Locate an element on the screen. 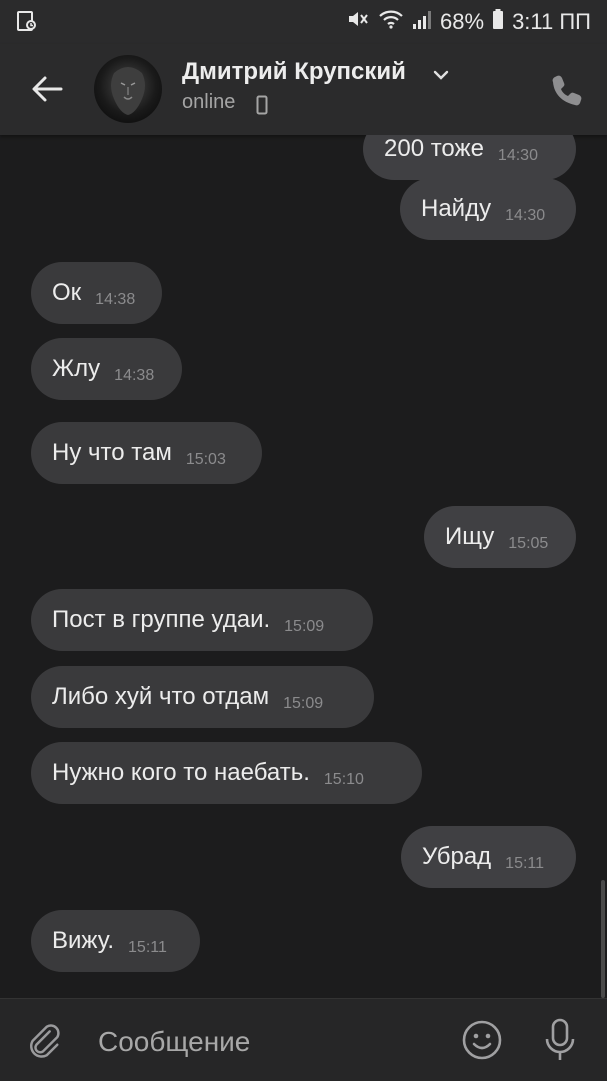 This screenshot has width=607, height=1081. message-text: Либо хуй что отдам is located at coordinates (161, 696).